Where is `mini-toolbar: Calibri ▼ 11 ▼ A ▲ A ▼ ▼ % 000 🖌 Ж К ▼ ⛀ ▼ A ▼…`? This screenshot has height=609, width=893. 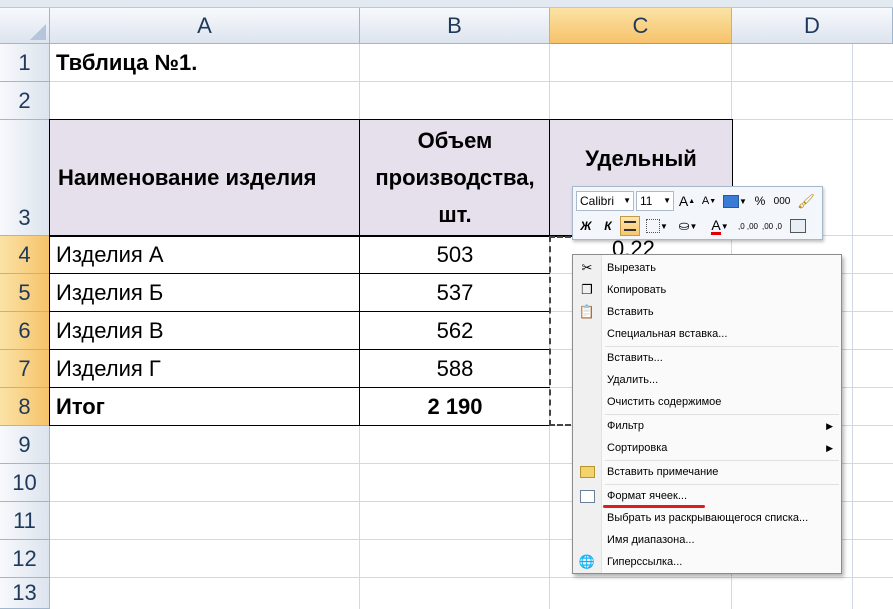 mini-toolbar: Calibri ▼ 11 ▼ A ▲ A ▼ ▼ % 000 🖌 Ж К ▼ ⛀ ▼ A ▼… is located at coordinates (697, 213).